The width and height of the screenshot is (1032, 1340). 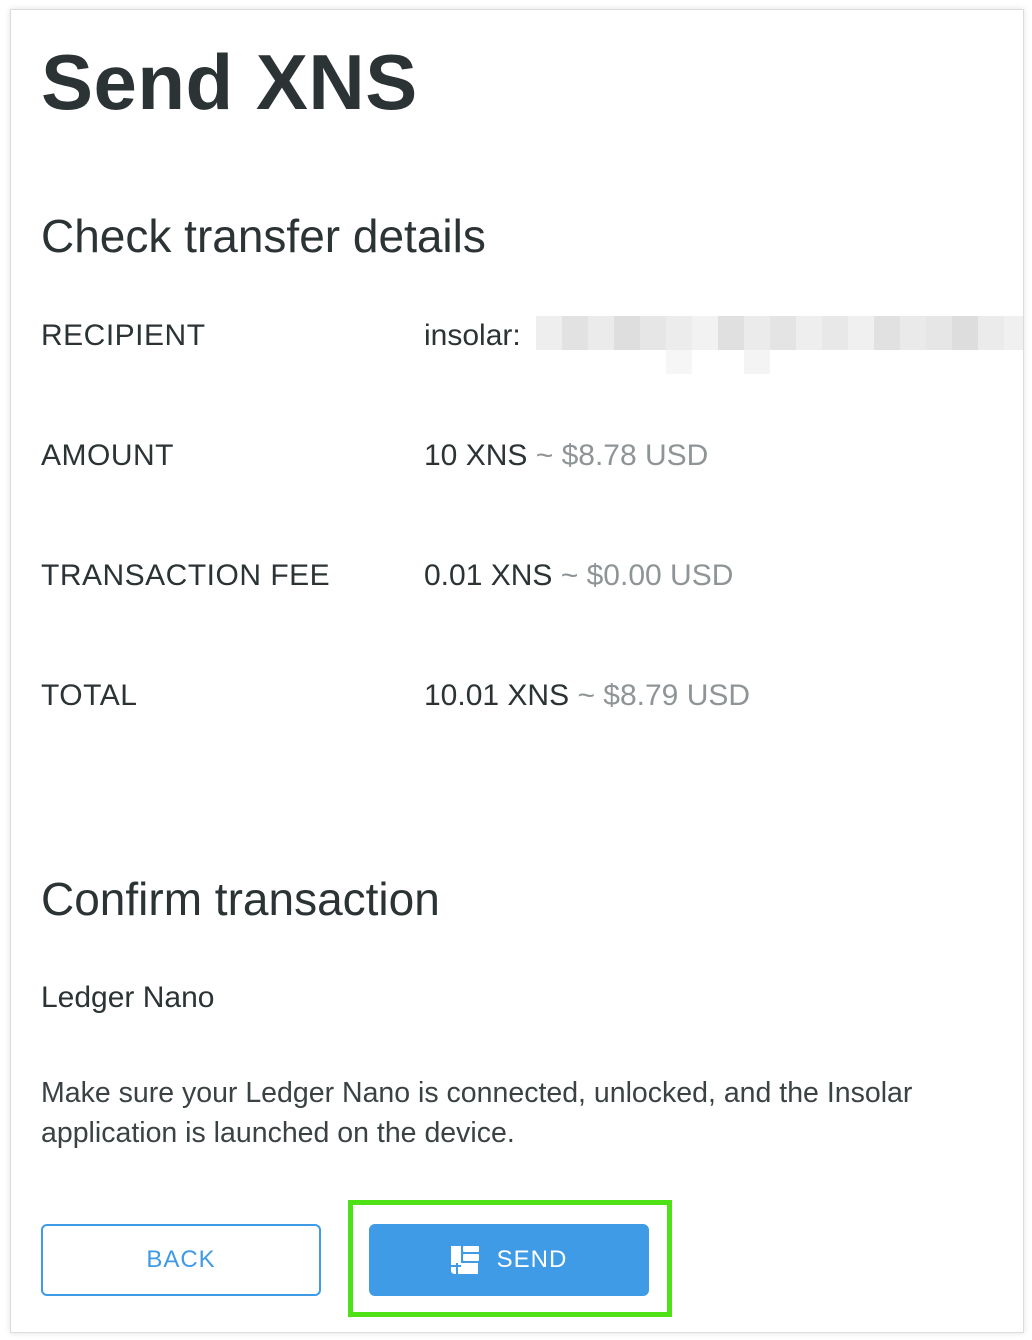 What do you see at coordinates (186, 575) in the screenshot?
I see `fee-label: TRANSACTION FEE` at bounding box center [186, 575].